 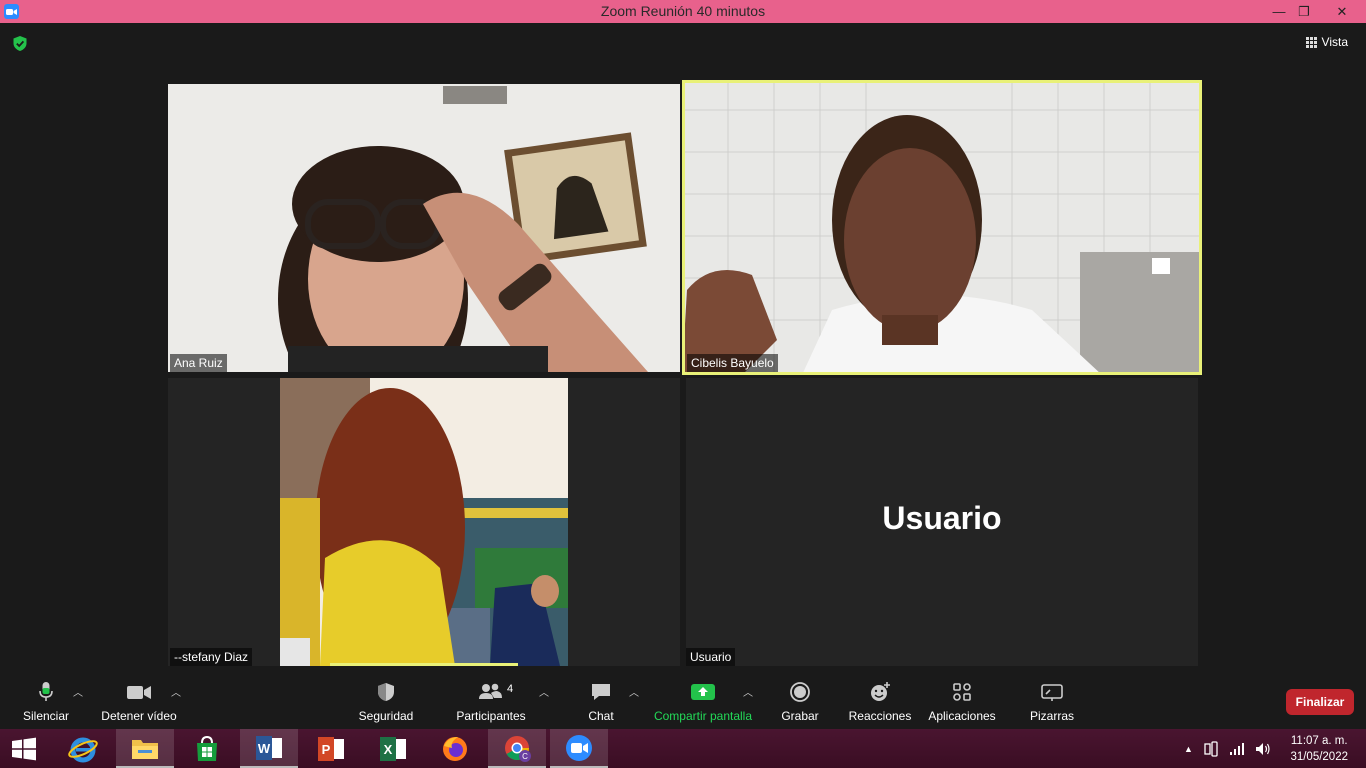 I want to click on reactions-label: Reacciones, so click(x=880, y=716).